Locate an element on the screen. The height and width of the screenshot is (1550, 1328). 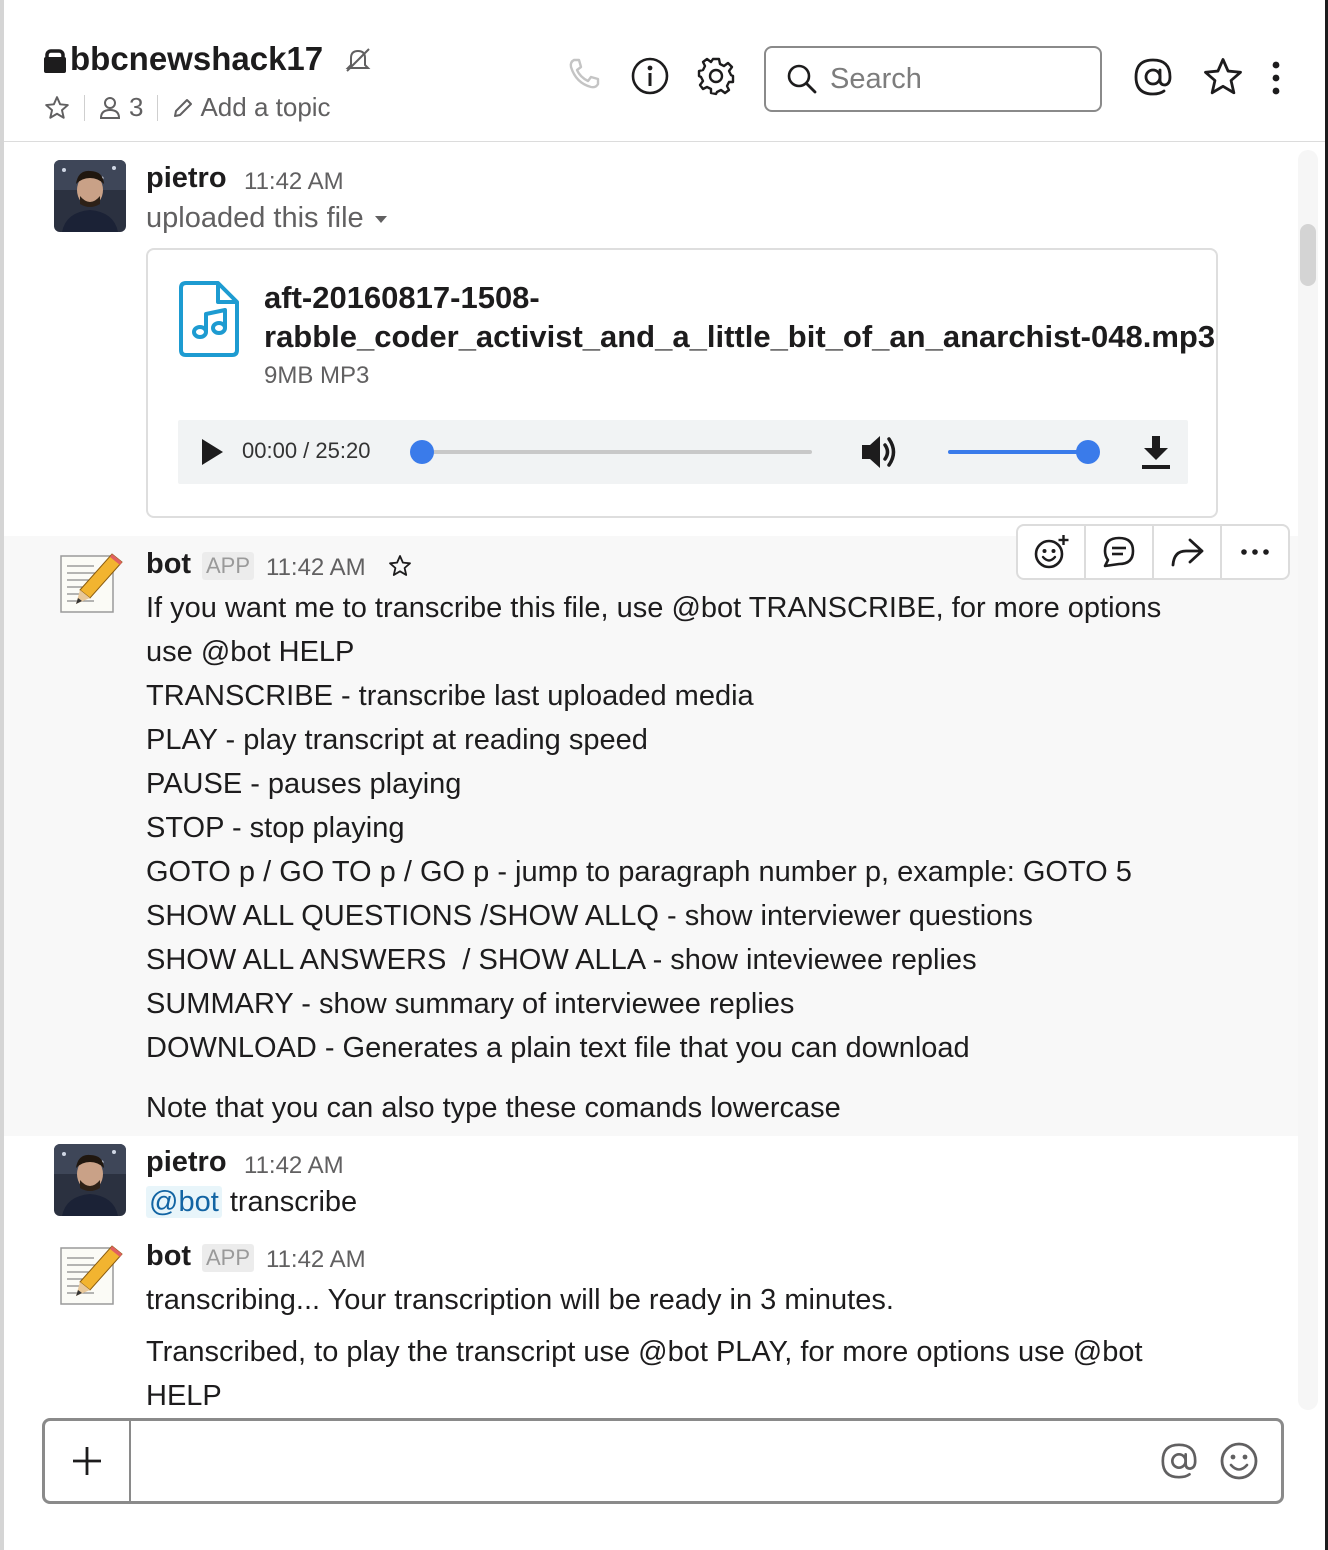
message-actions-bar is located at coordinates (1153, 552).